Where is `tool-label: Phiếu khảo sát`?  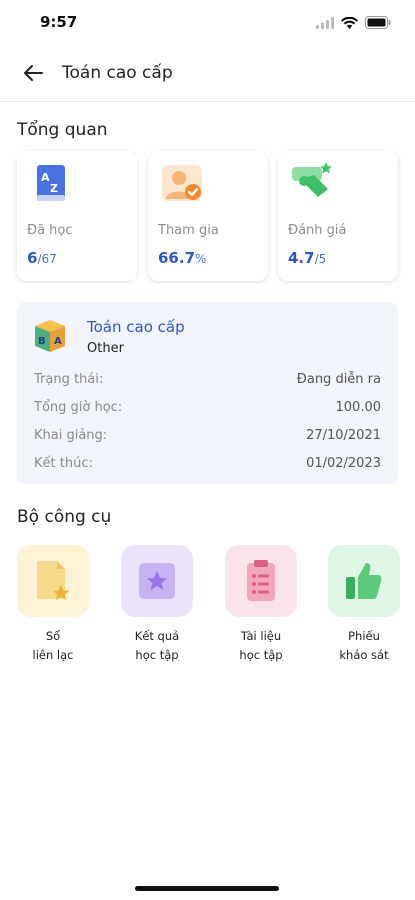
tool-label: Phiếu khảo sát is located at coordinates (364, 645).